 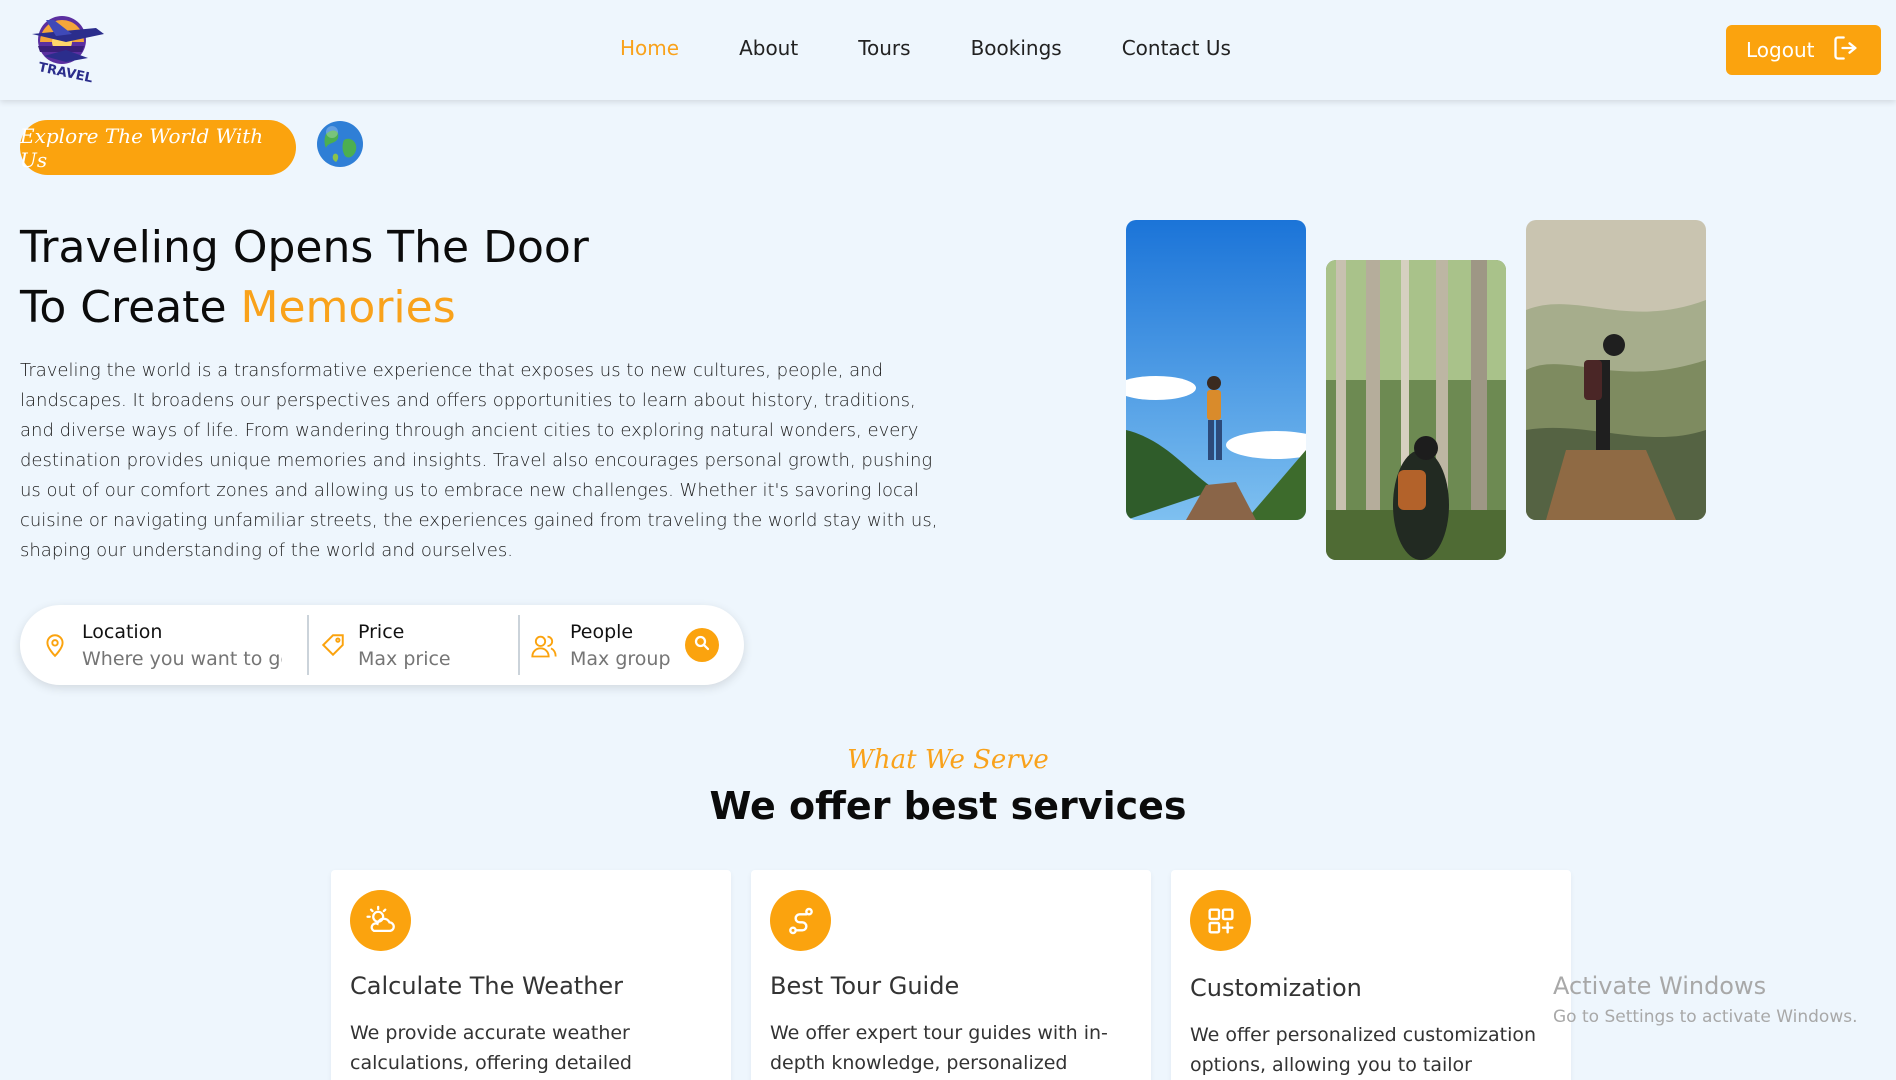 I want to click on search-bar: Location Price People, so click(x=382, y=645).